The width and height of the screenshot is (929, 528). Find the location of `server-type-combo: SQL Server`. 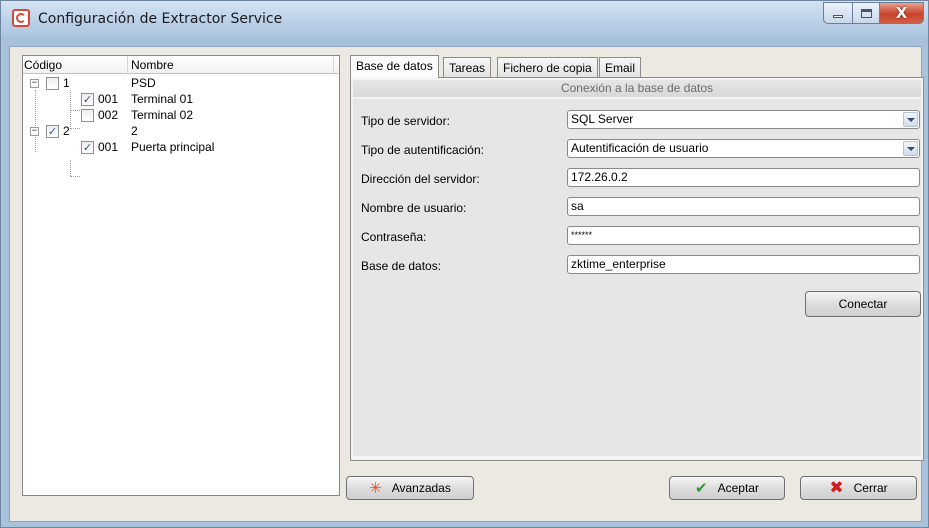

server-type-combo: SQL Server is located at coordinates (743, 119).